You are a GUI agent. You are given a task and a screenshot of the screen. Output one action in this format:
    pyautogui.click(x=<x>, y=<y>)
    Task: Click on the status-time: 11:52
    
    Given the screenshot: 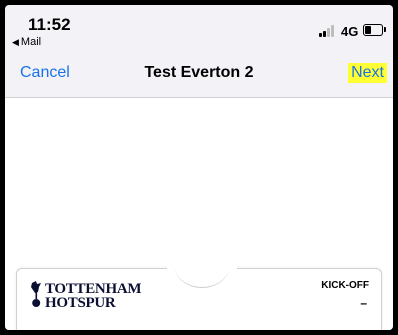 What is the action you would take?
    pyautogui.click(x=49, y=24)
    